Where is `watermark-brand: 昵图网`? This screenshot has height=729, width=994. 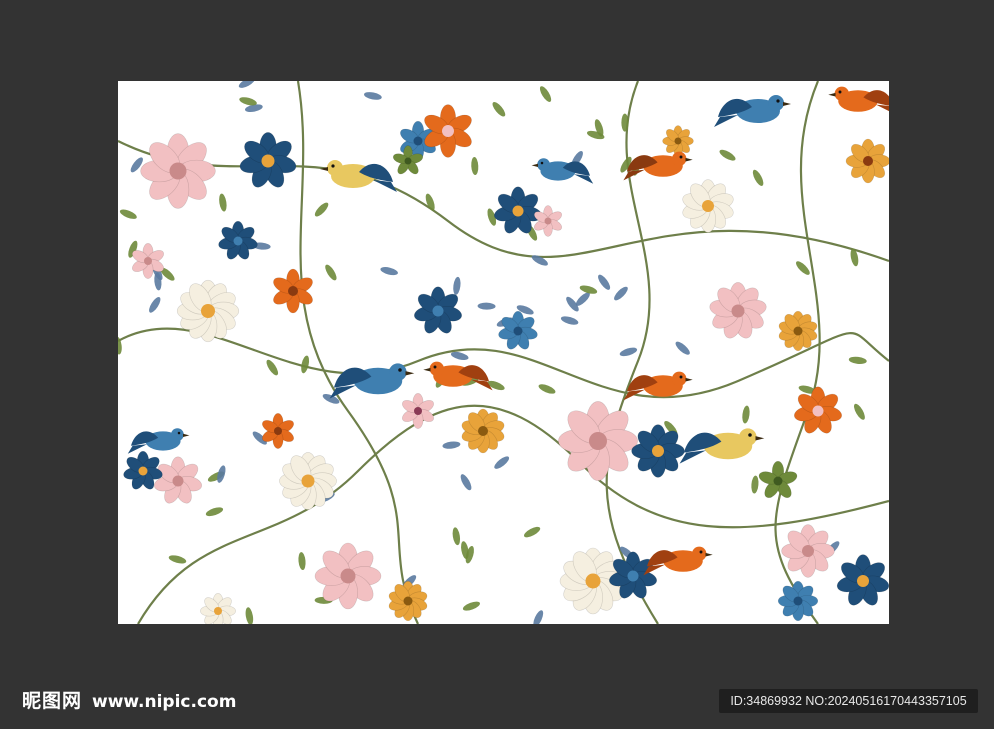 watermark-brand: 昵图网 is located at coordinates (52, 701).